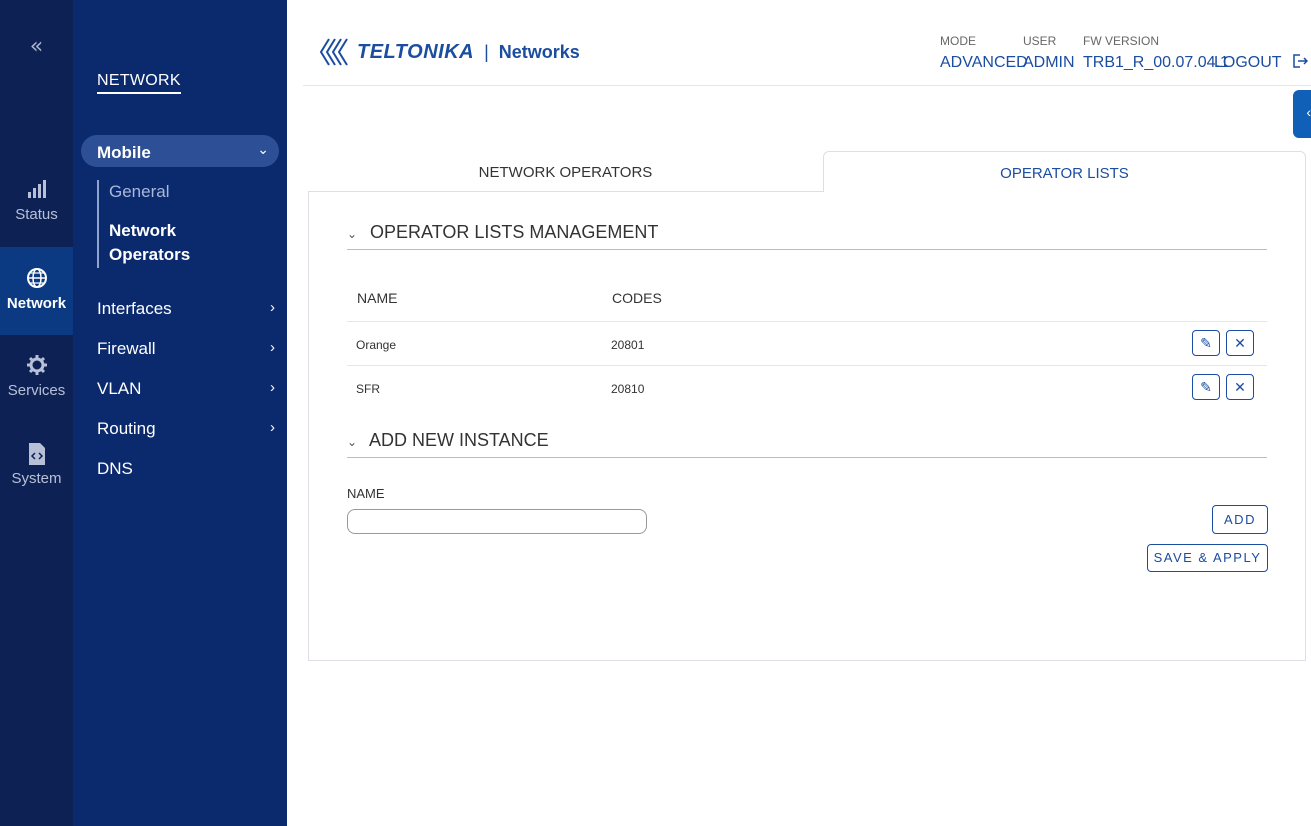 The height and width of the screenshot is (826, 1311). What do you see at coordinates (36, 190) in the screenshot?
I see `signal-icon` at bounding box center [36, 190].